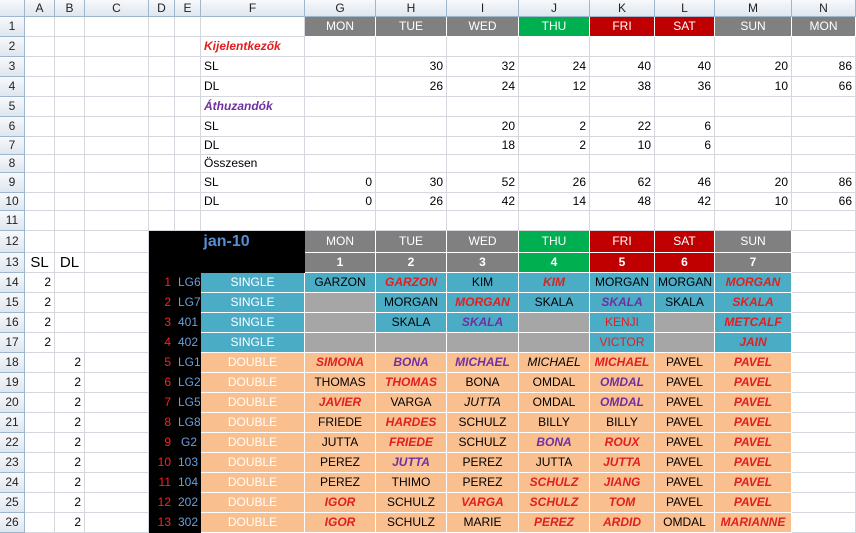 Image resolution: width=856 pixels, height=533 pixels. Describe the element at coordinates (554, 403) in the screenshot. I see `booking-cell: OMDAL` at that location.